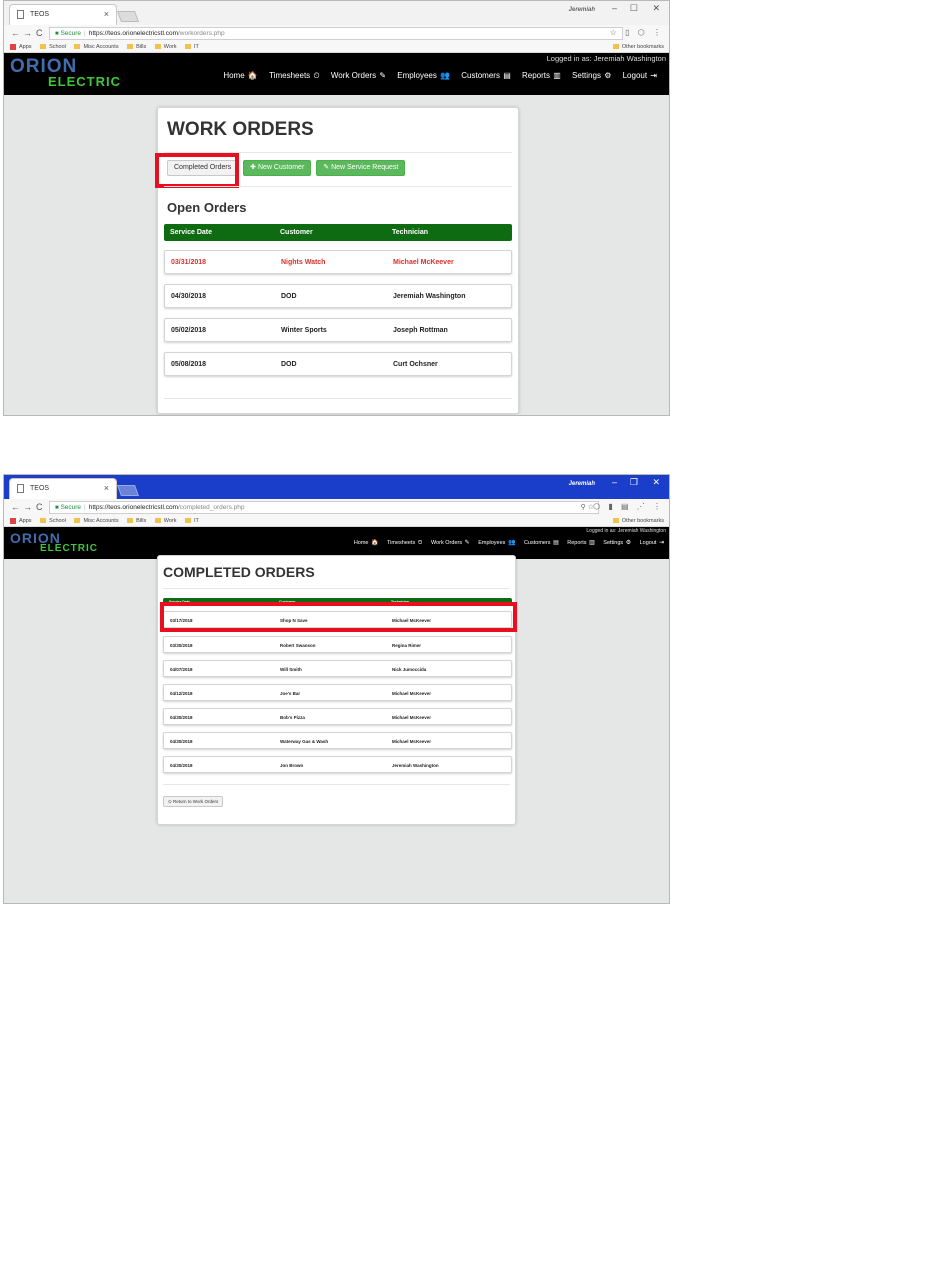  Describe the element at coordinates (291, 669) in the screenshot. I see `customer: Will Smith` at that location.